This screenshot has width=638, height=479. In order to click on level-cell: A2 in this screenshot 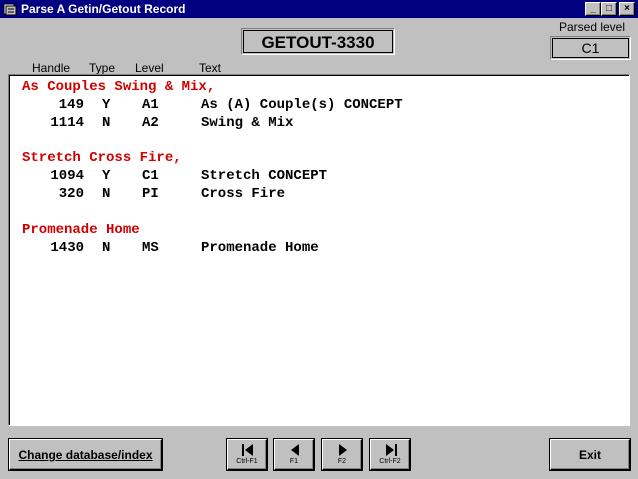, I will do `click(150, 122)`.